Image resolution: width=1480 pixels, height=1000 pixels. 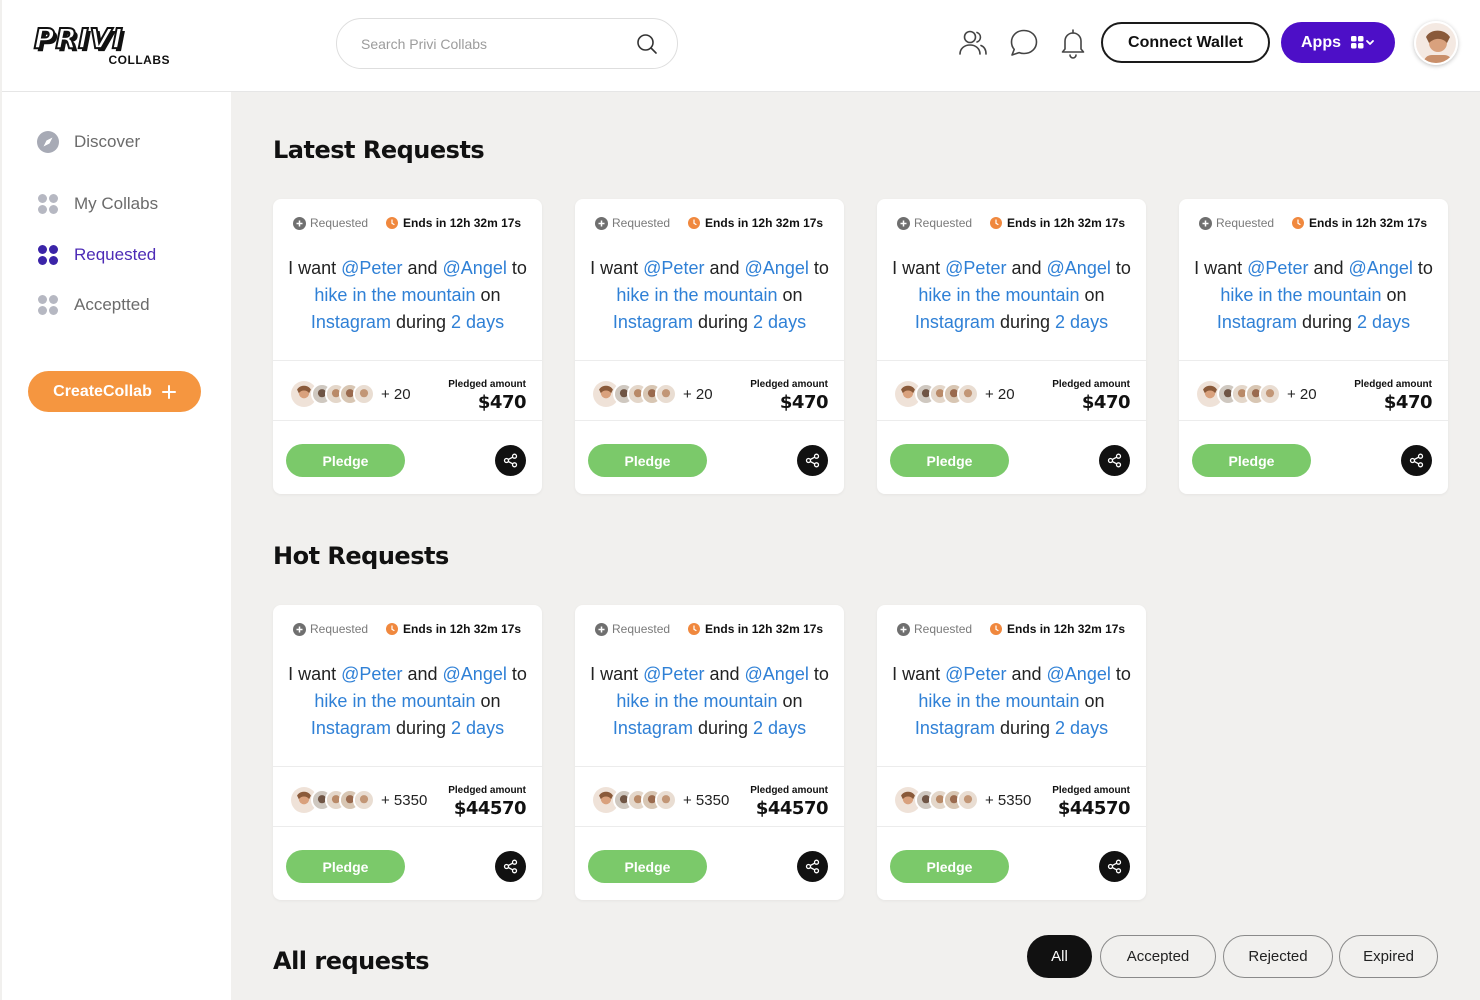 I want to click on sidebar-item-label: My Collabs, so click(x=116, y=203).